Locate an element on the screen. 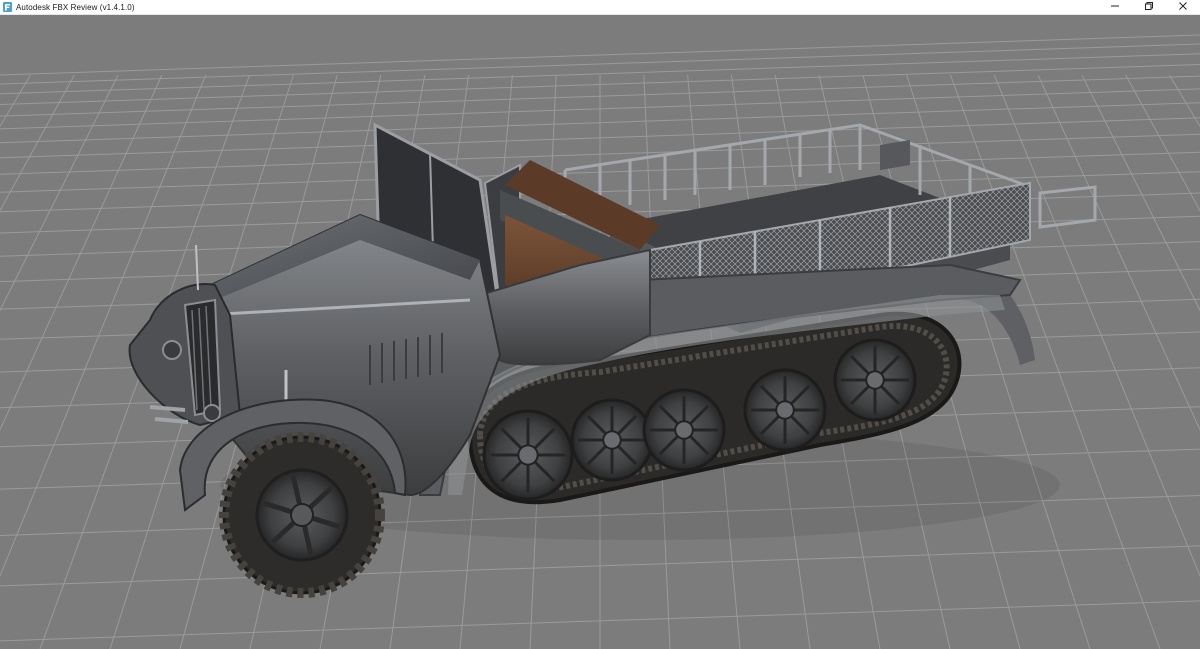  minimize-icon is located at coordinates (1115, 8).